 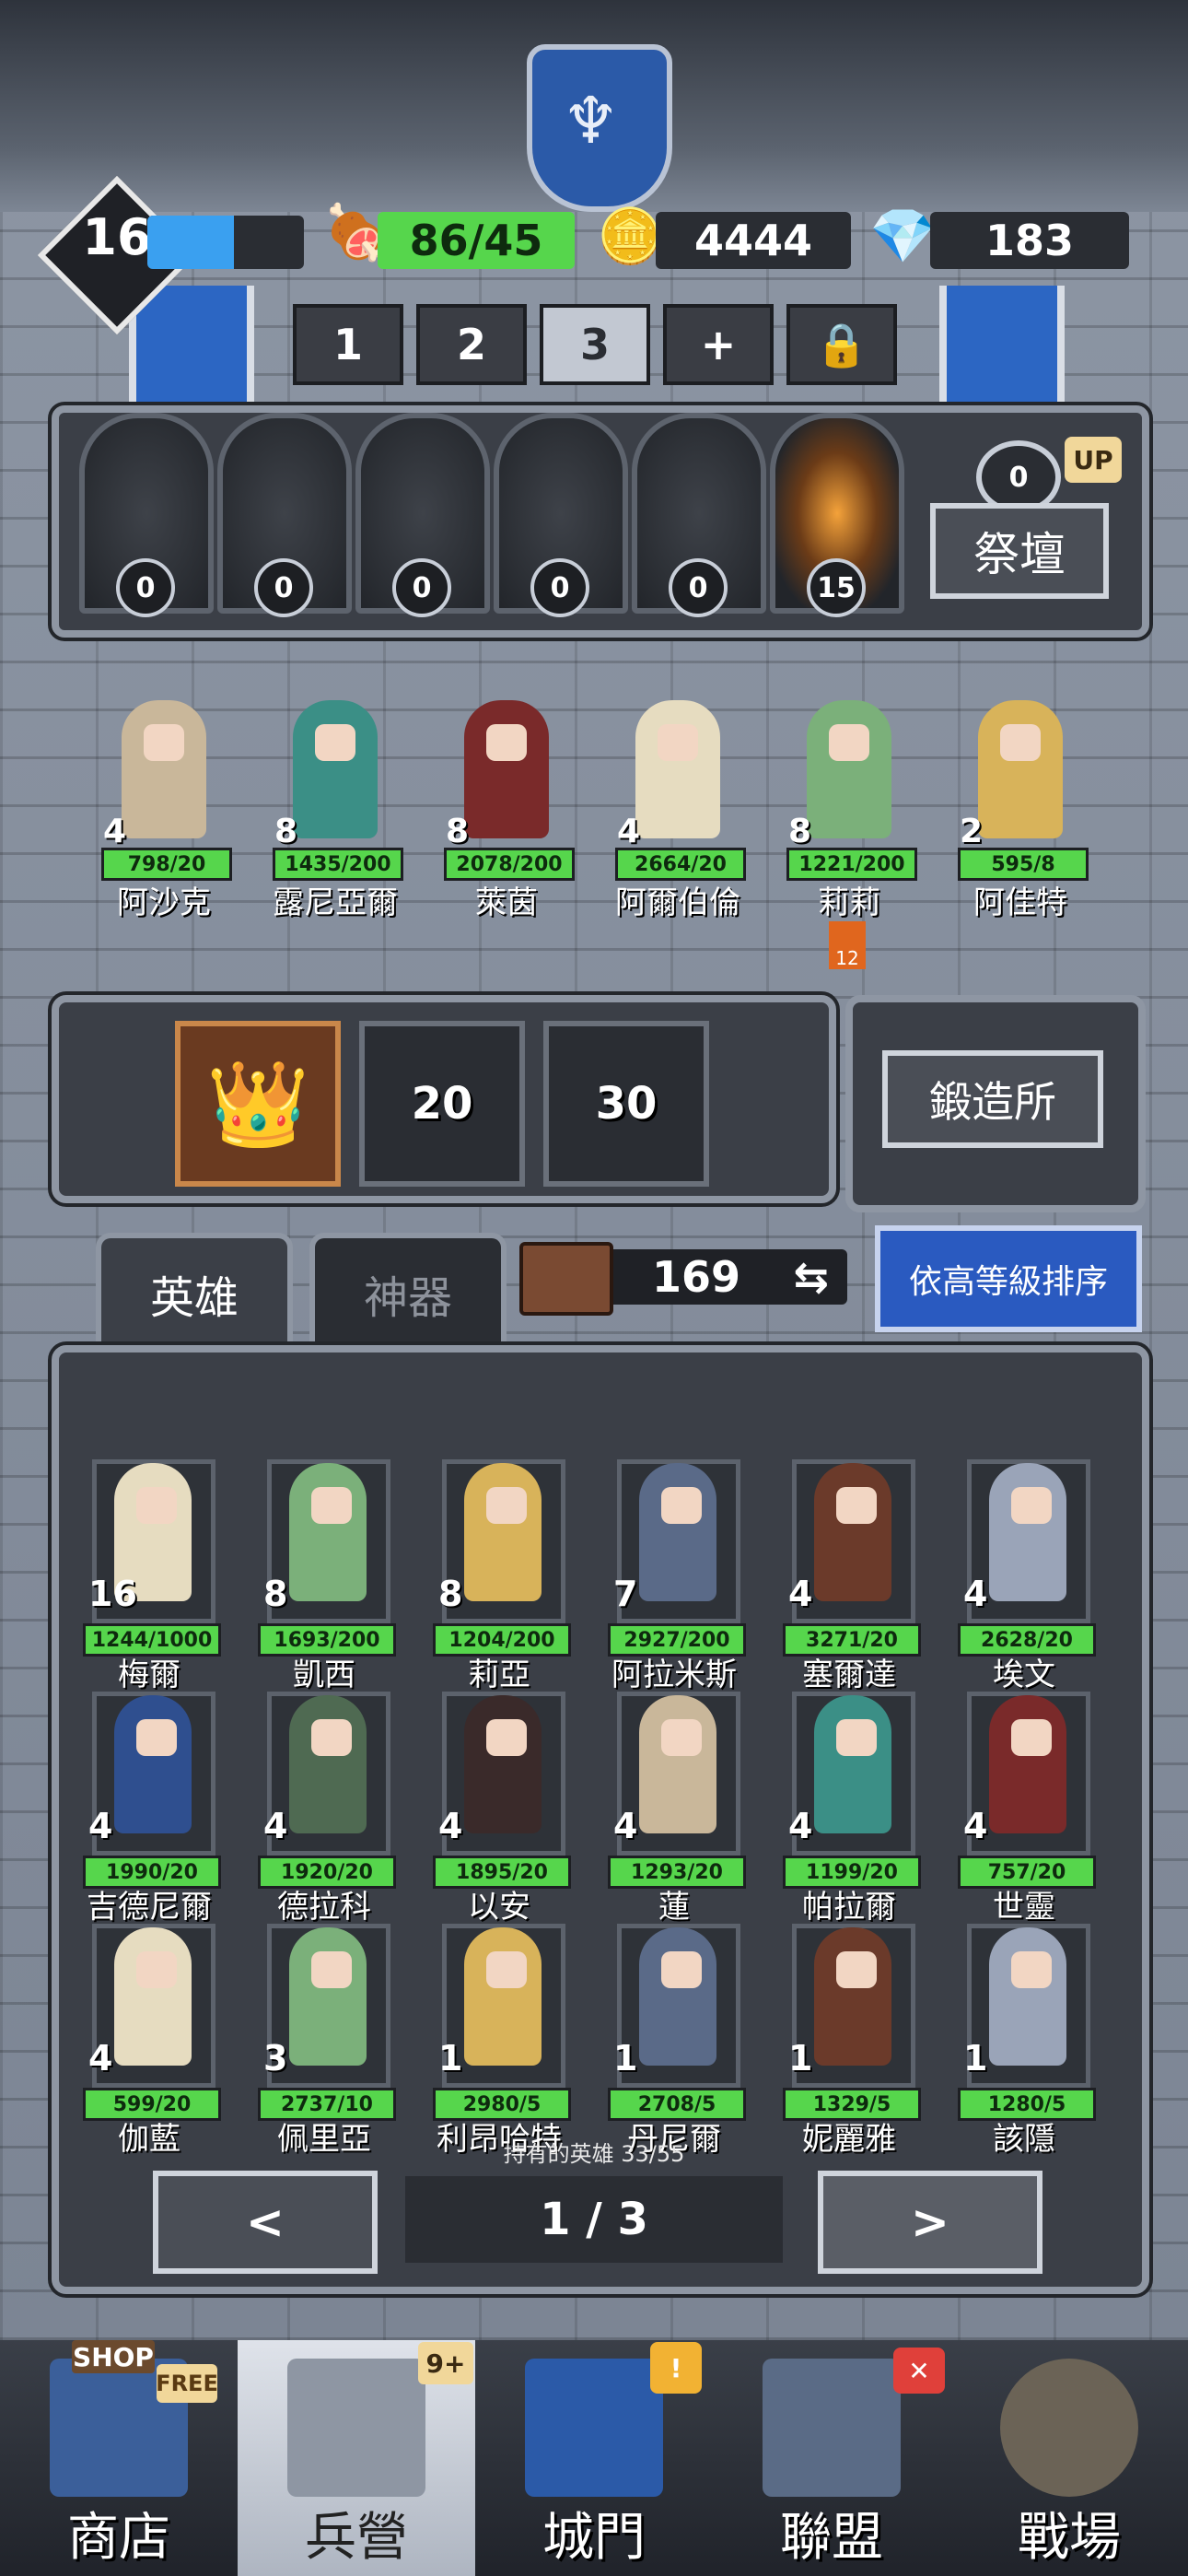 I want to click on sort-button: 依高等級排序, so click(x=1008, y=1278).